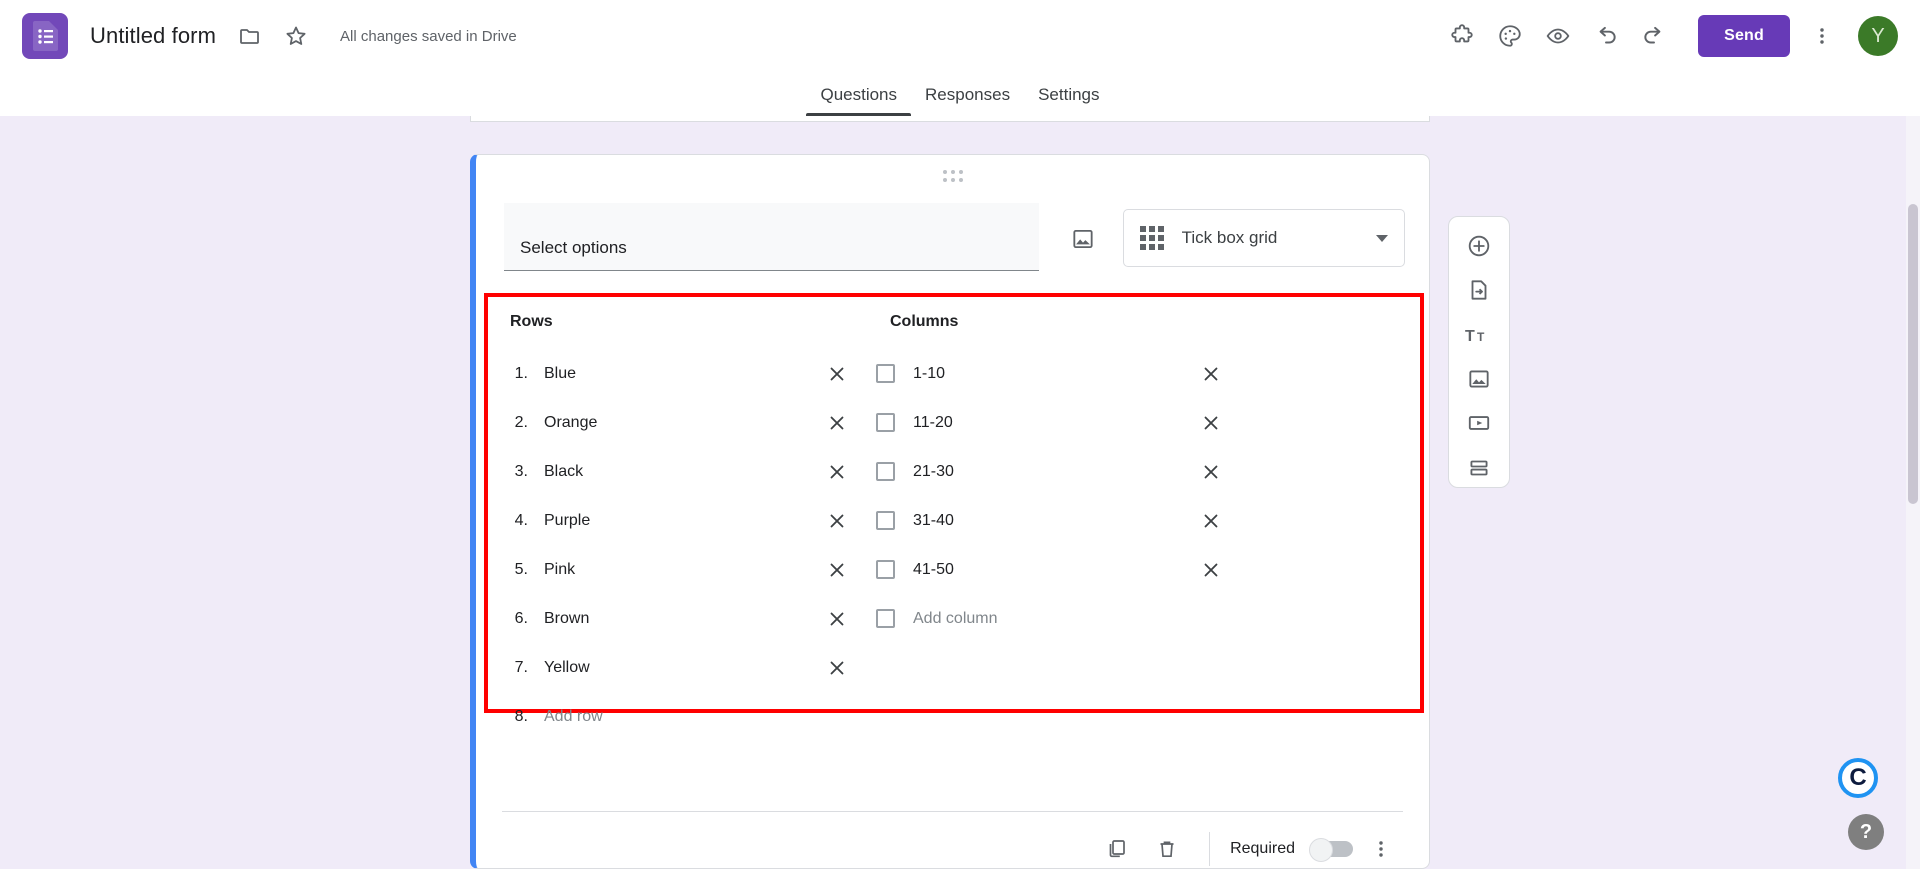 The image size is (1920, 869). What do you see at coordinates (1167, 847) in the screenshot?
I see `trash-icon` at bounding box center [1167, 847].